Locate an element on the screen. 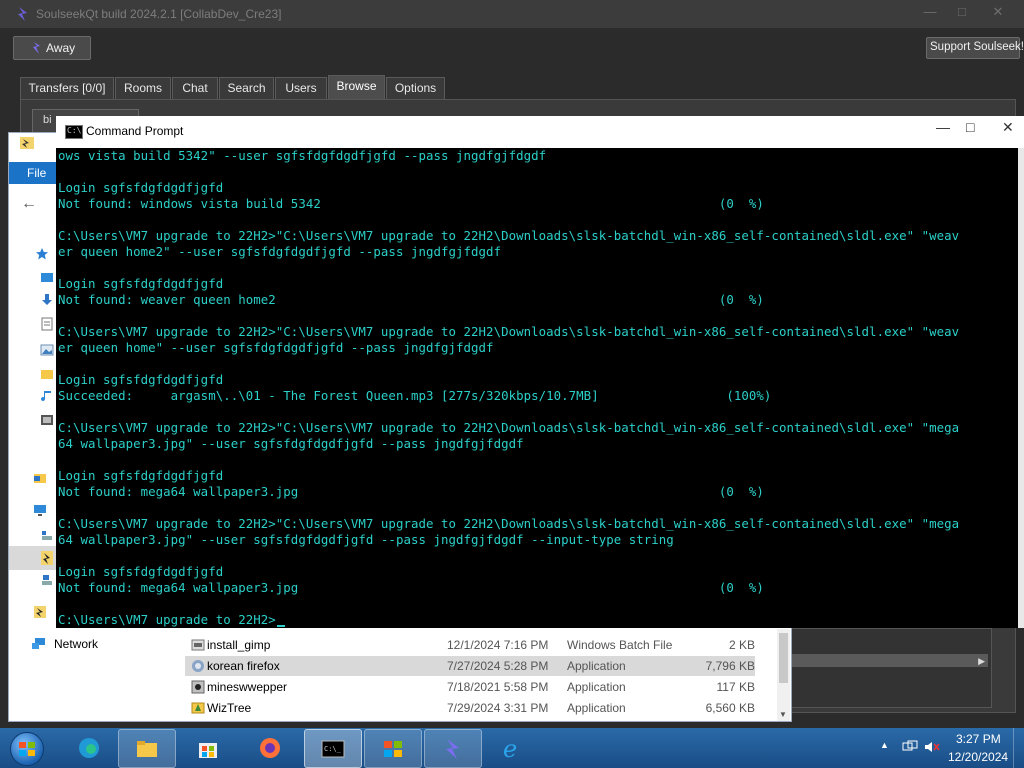 This screenshot has width=1024, height=768. file-size: 7,796 KB is located at coordinates (730, 666).